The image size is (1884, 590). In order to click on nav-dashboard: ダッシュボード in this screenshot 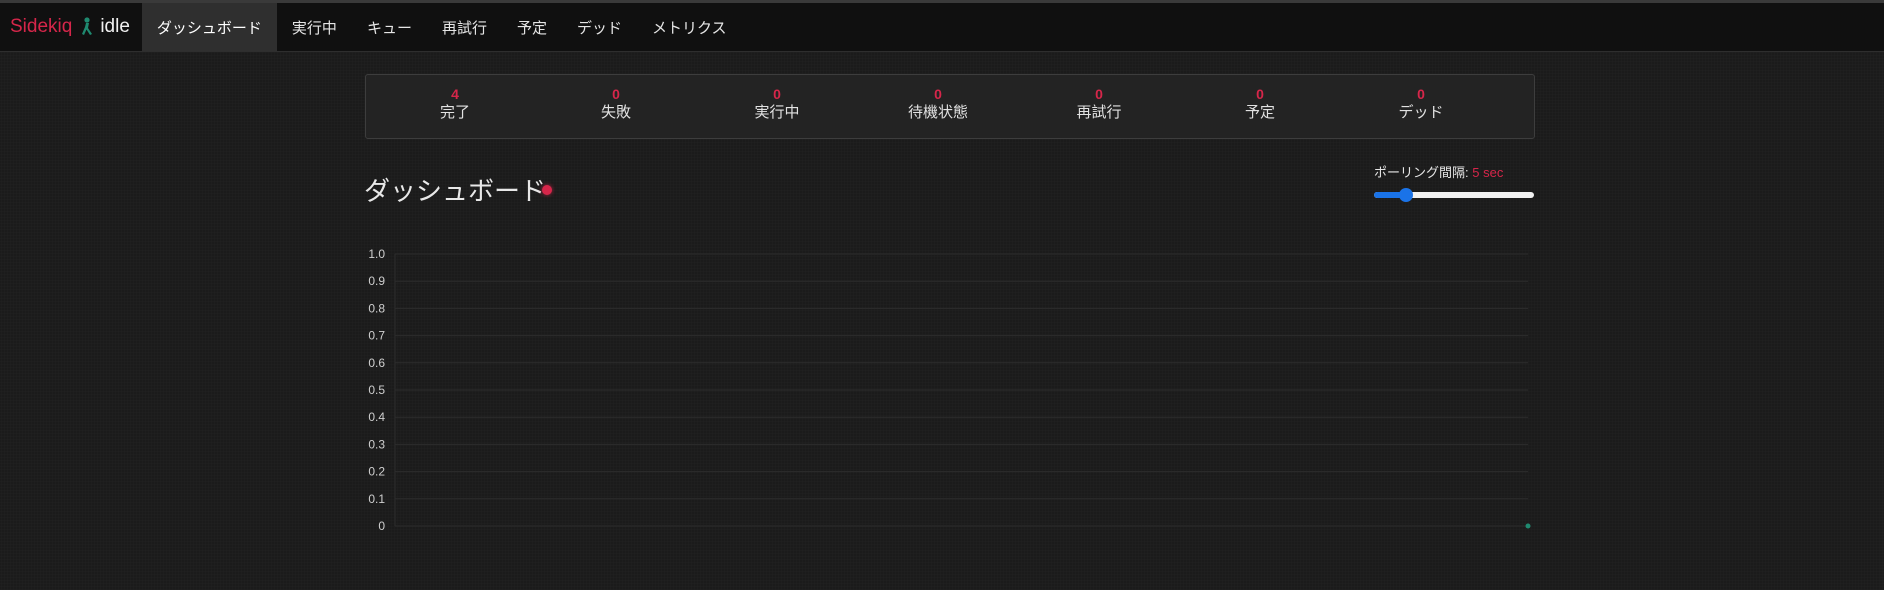, I will do `click(209, 27)`.